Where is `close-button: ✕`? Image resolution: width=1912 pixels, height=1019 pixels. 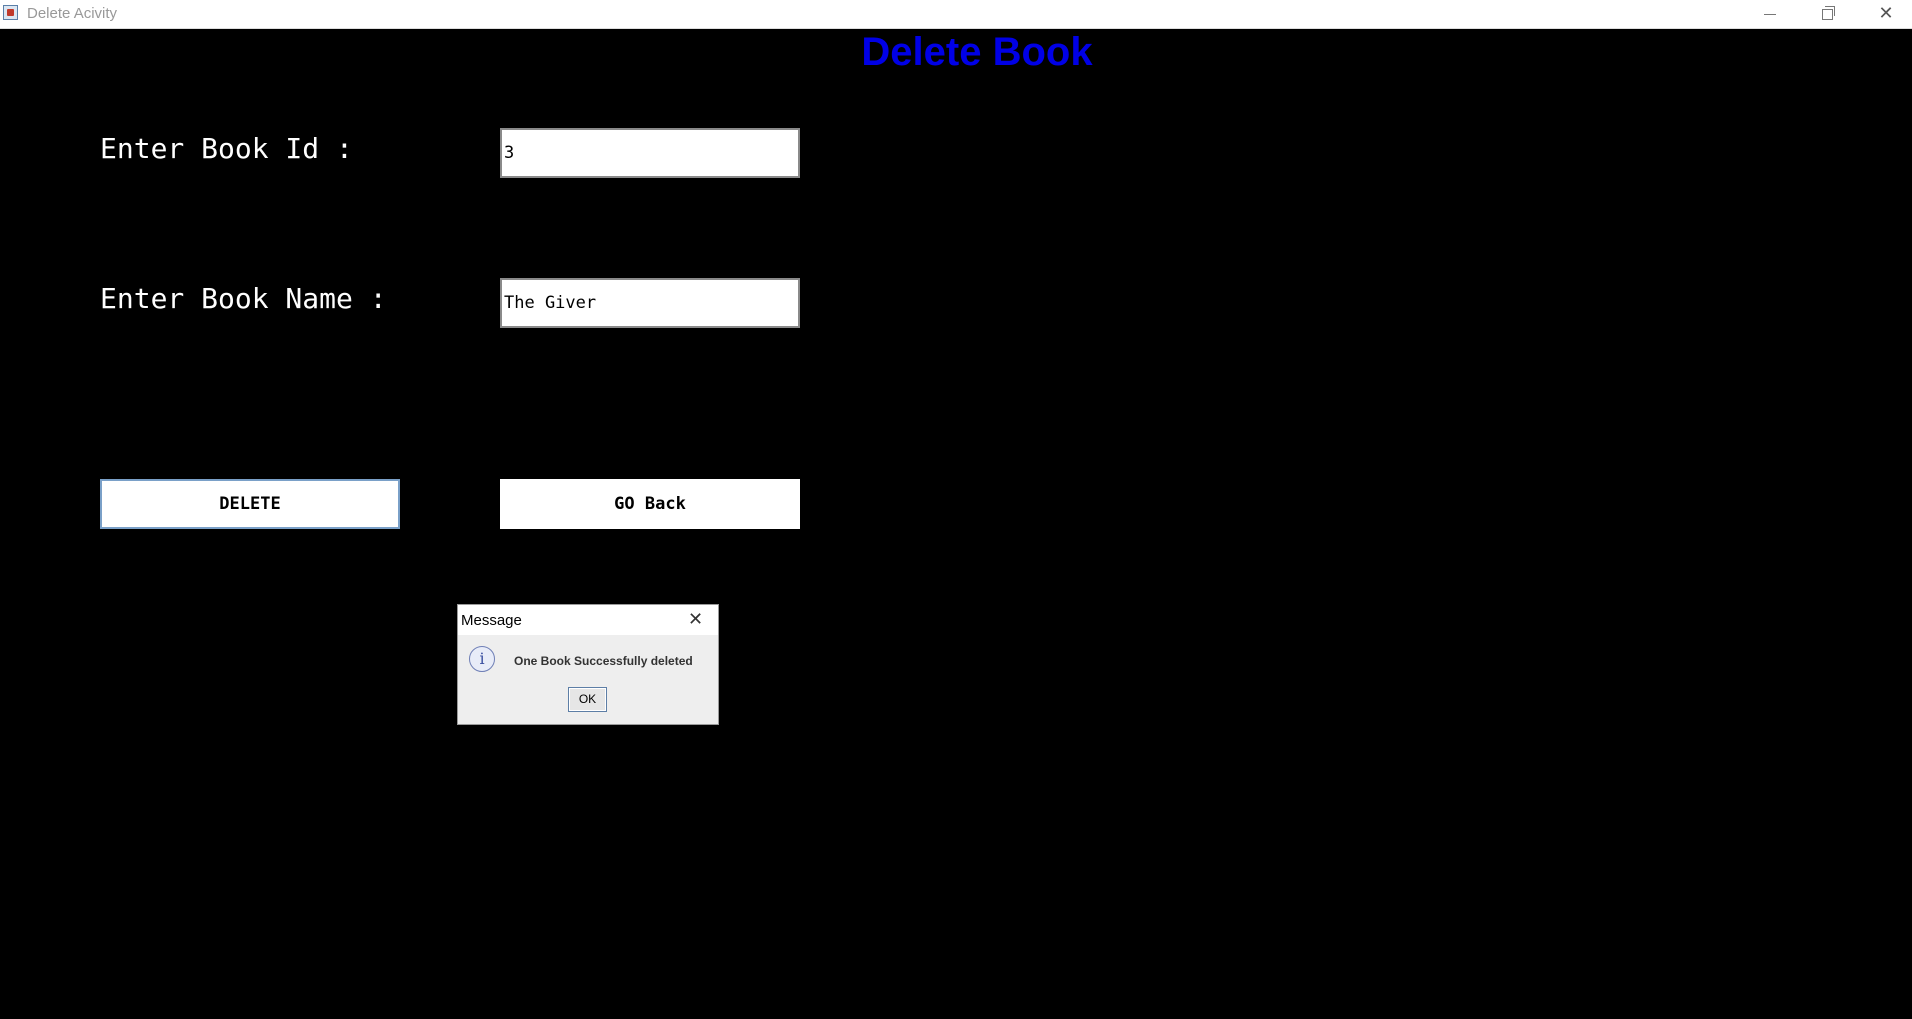 close-button: ✕ is located at coordinates (1884, 14).